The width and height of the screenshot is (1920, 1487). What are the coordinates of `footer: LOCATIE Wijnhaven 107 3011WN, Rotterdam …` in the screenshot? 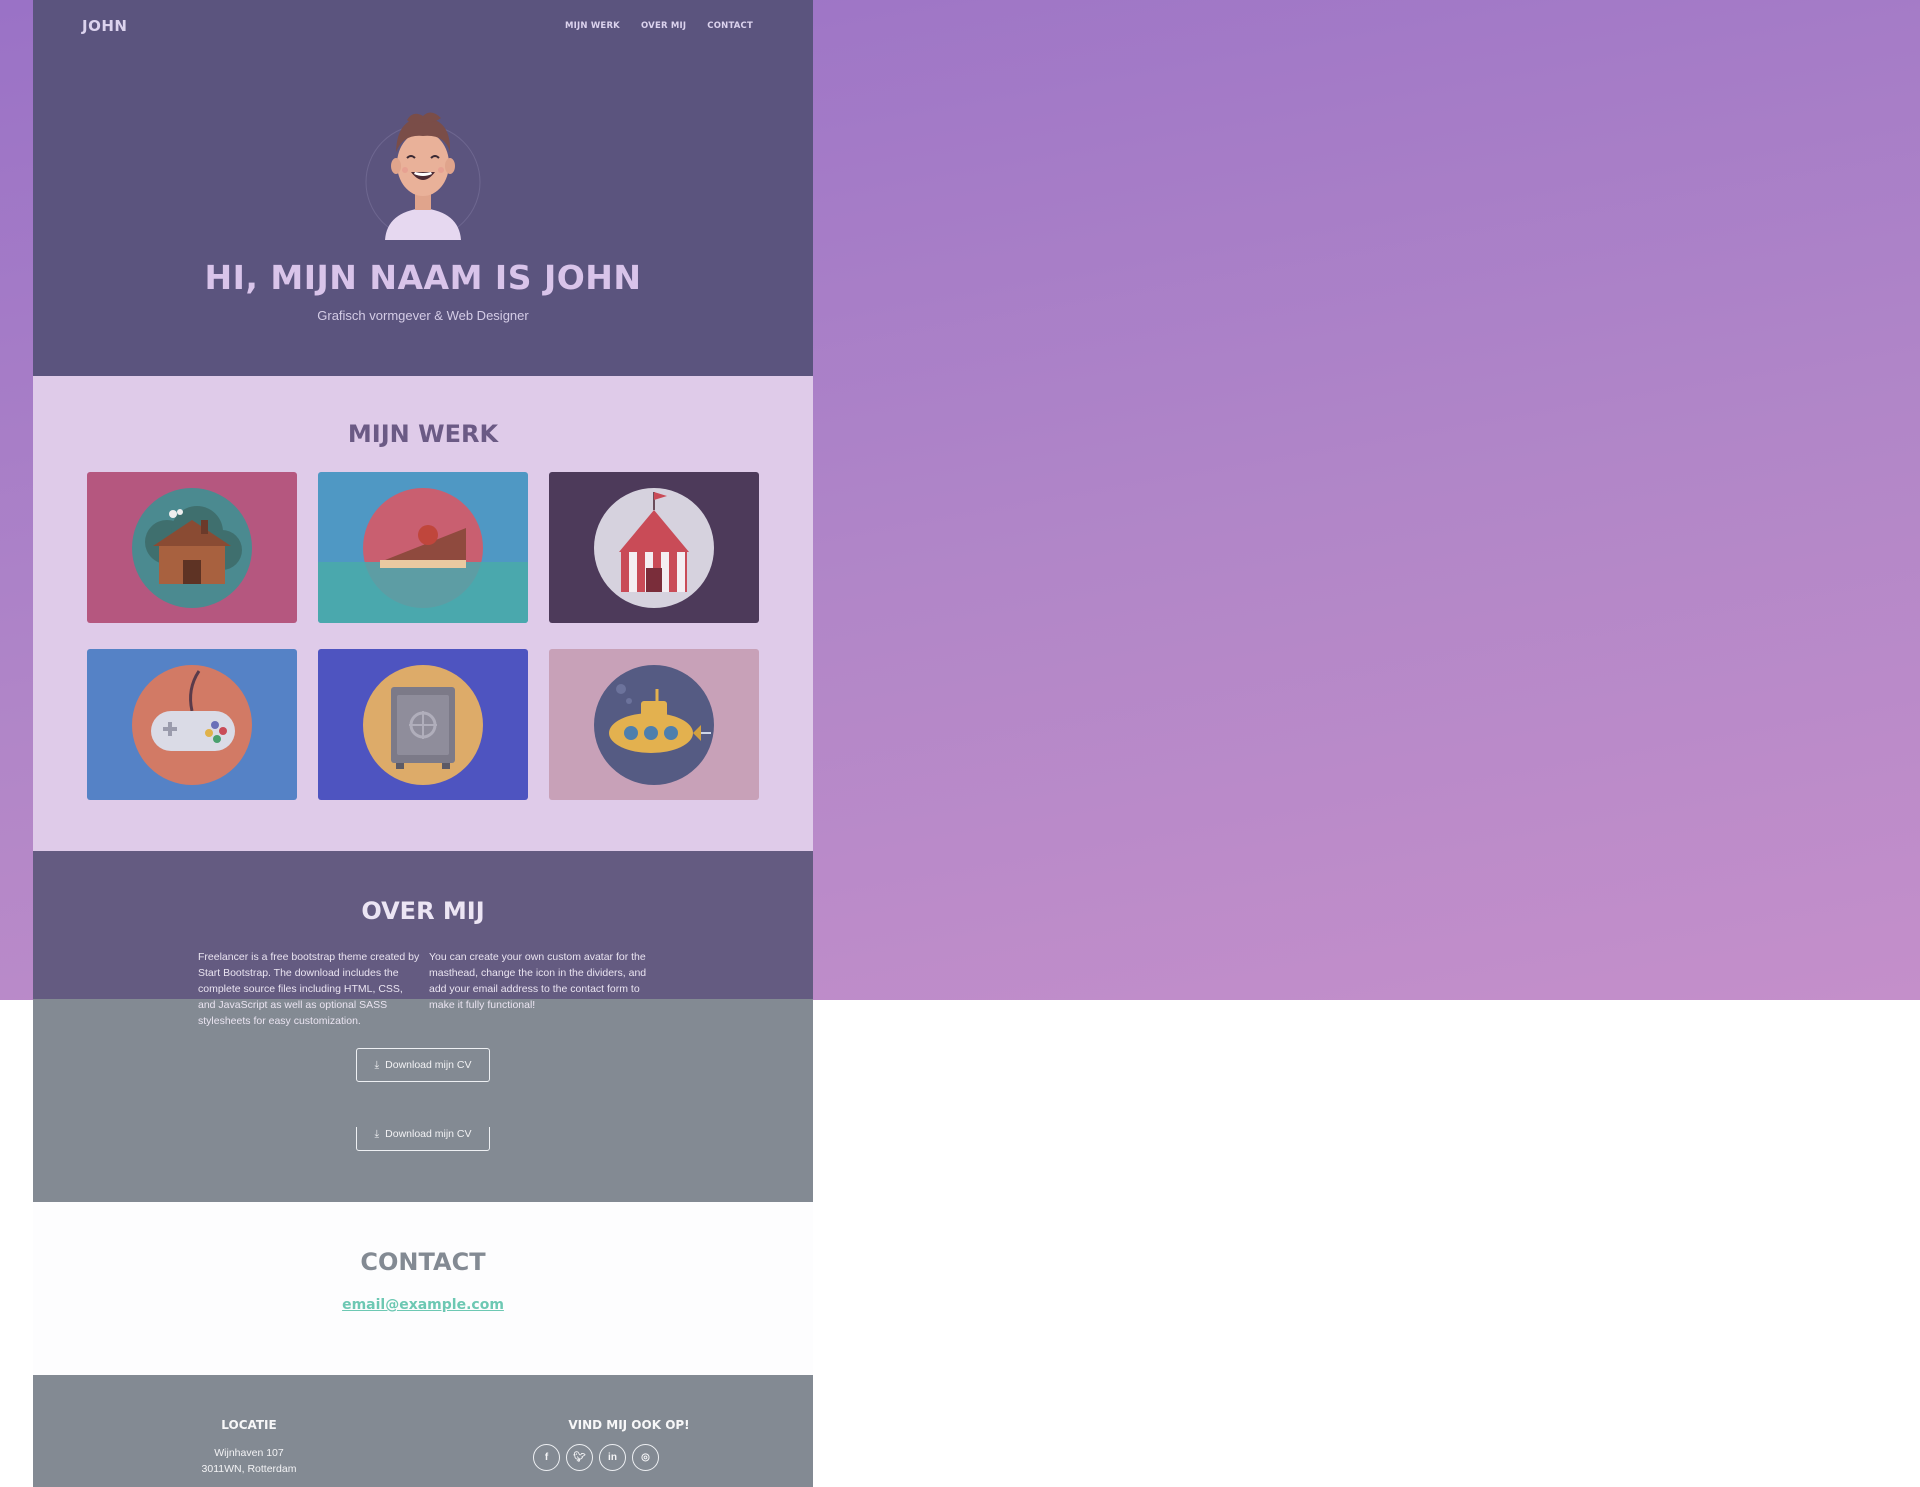 It's located at (423, 1431).